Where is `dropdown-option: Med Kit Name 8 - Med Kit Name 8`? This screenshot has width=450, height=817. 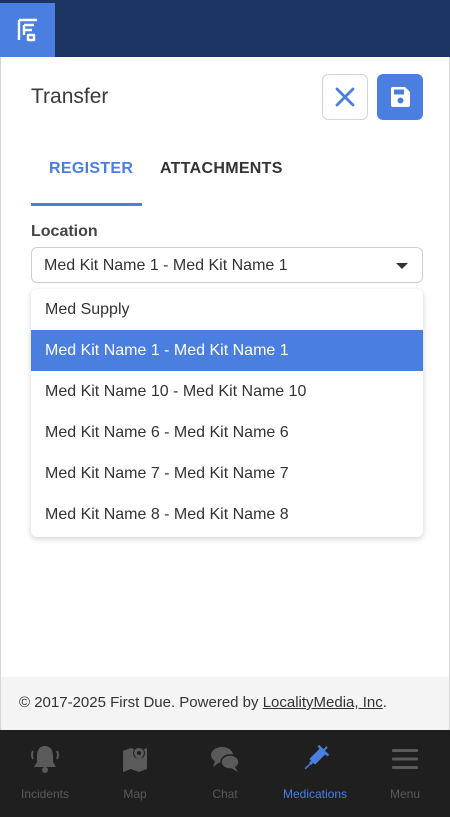 dropdown-option: Med Kit Name 8 - Med Kit Name 8 is located at coordinates (227, 514).